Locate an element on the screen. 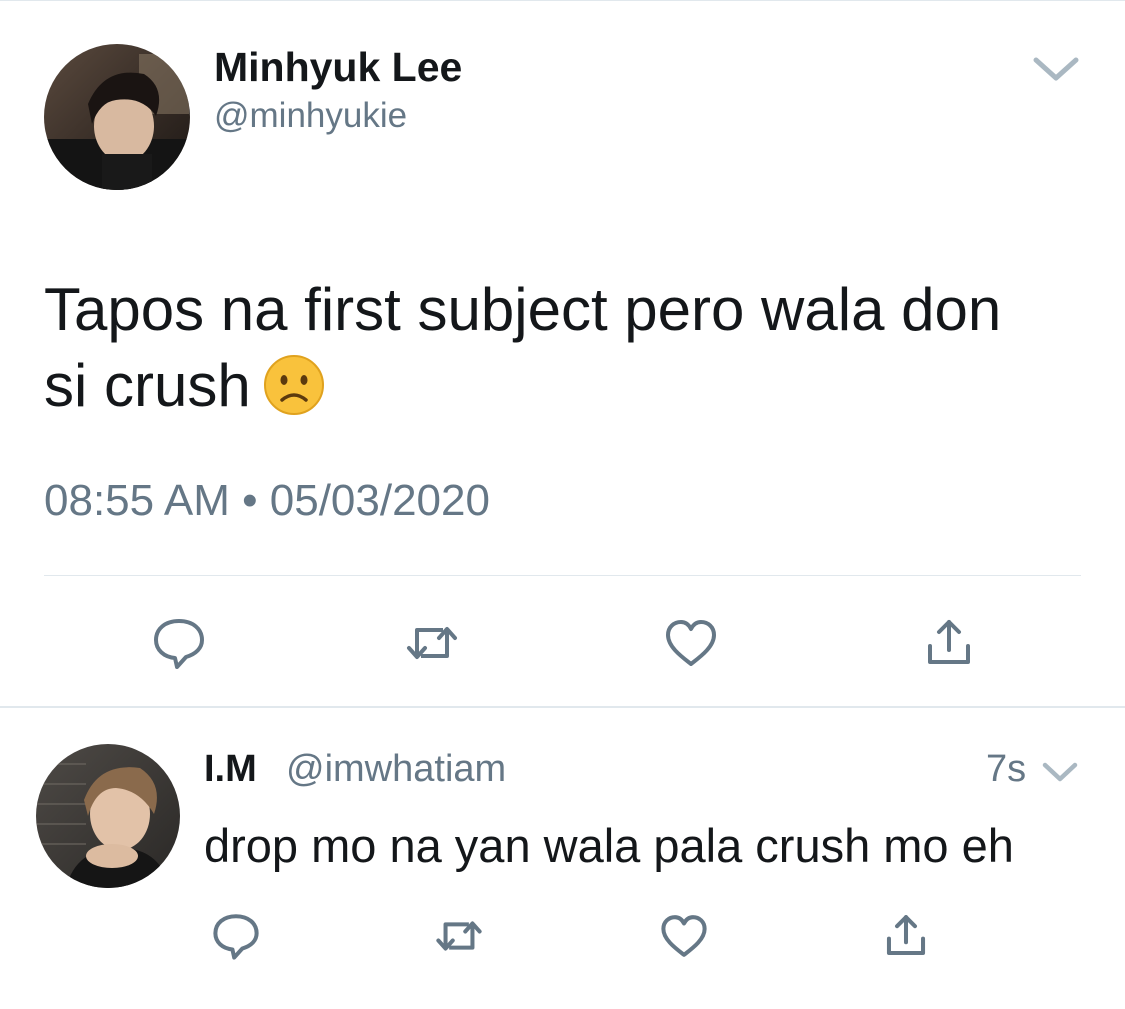  reply-timestamp: 7s is located at coordinates (1006, 769).